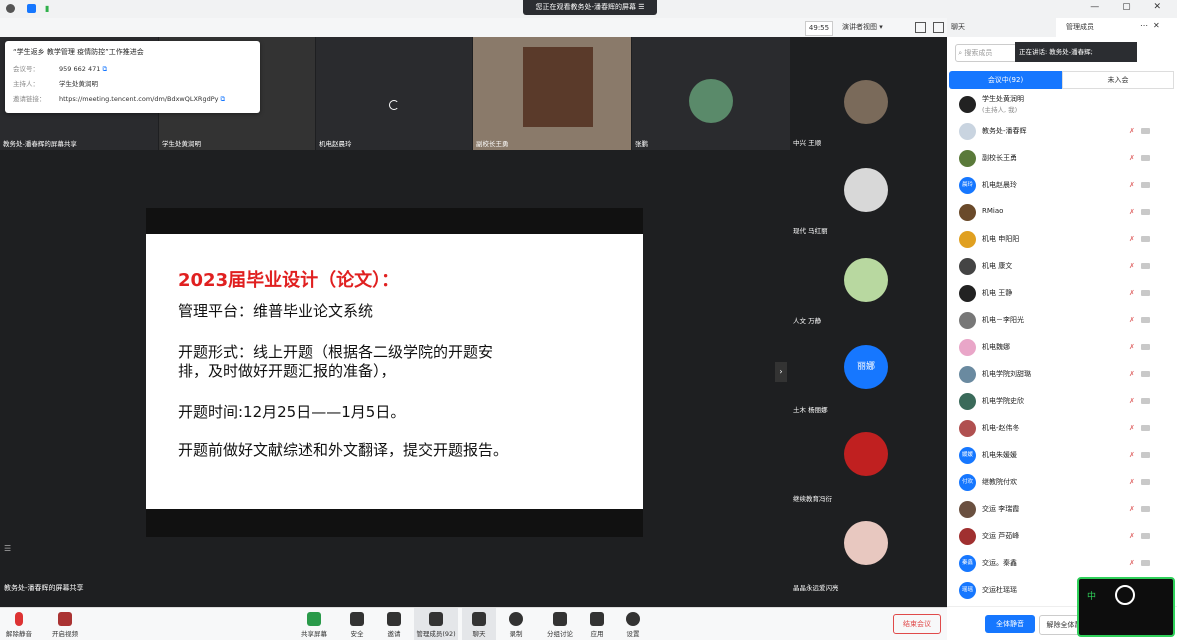  Describe the element at coordinates (999, 482) in the screenshot. I see `member-name: 继教院付欢` at that location.